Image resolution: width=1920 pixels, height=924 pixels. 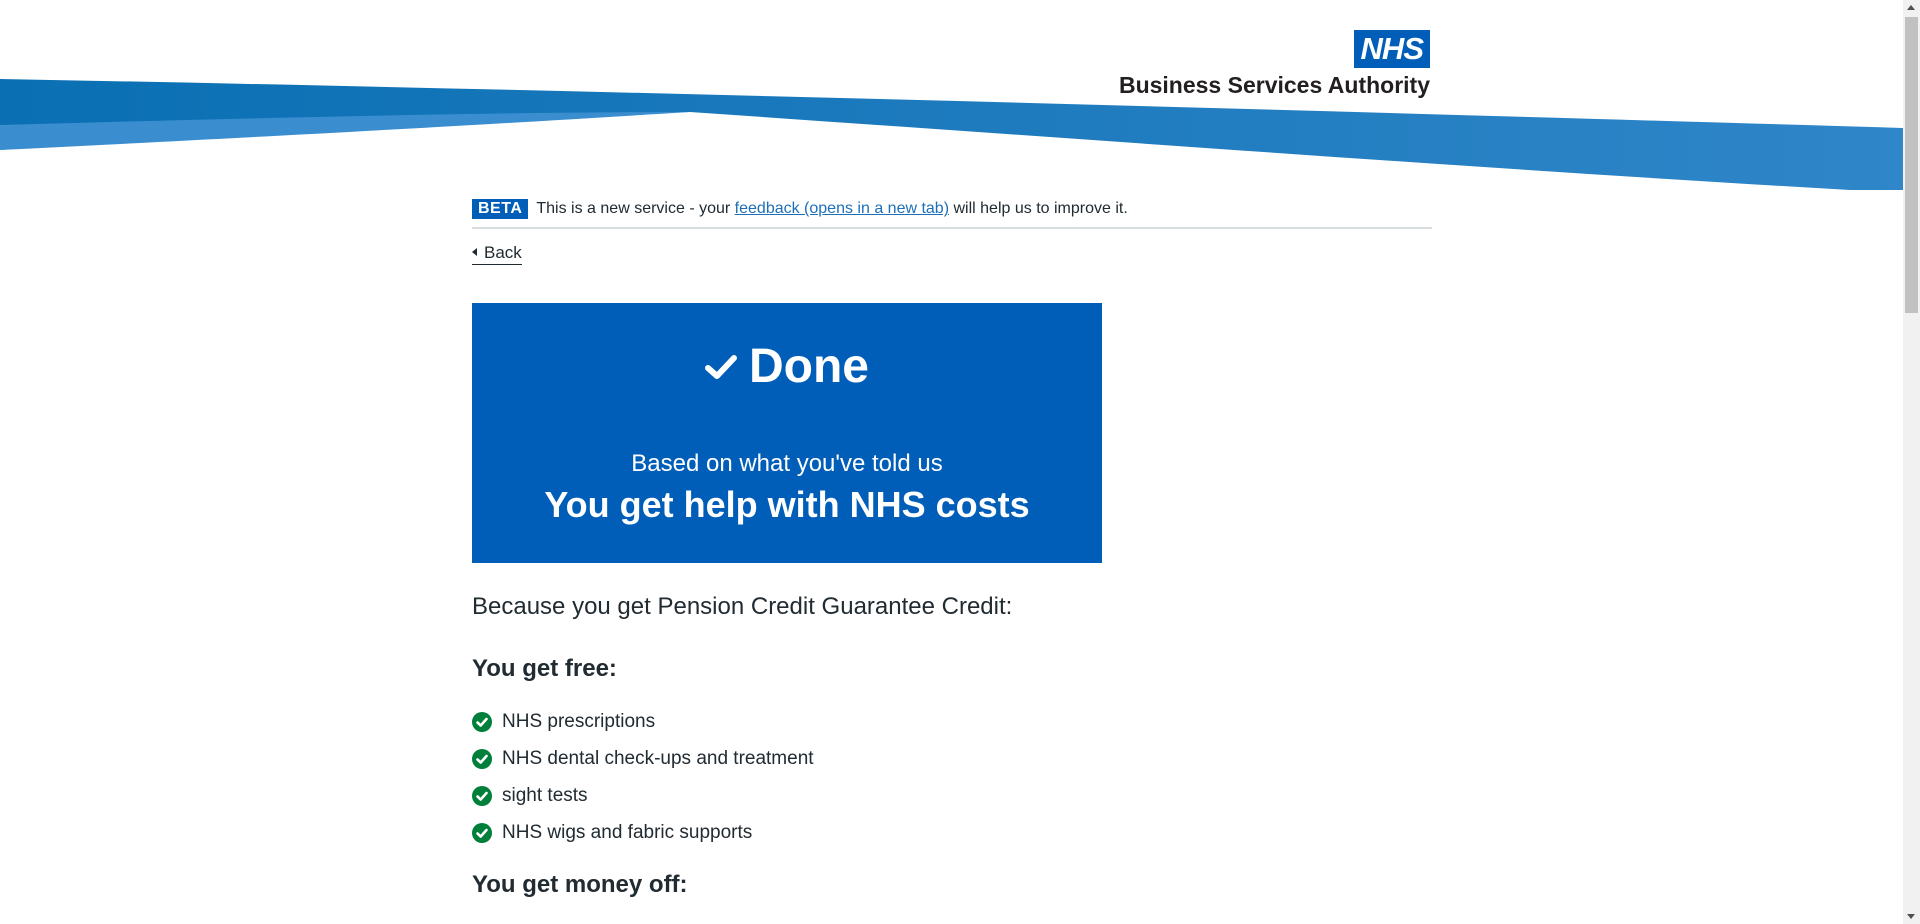 What do you see at coordinates (787, 504) in the screenshot?
I see `panel-result: You get help with NHS costs` at bounding box center [787, 504].